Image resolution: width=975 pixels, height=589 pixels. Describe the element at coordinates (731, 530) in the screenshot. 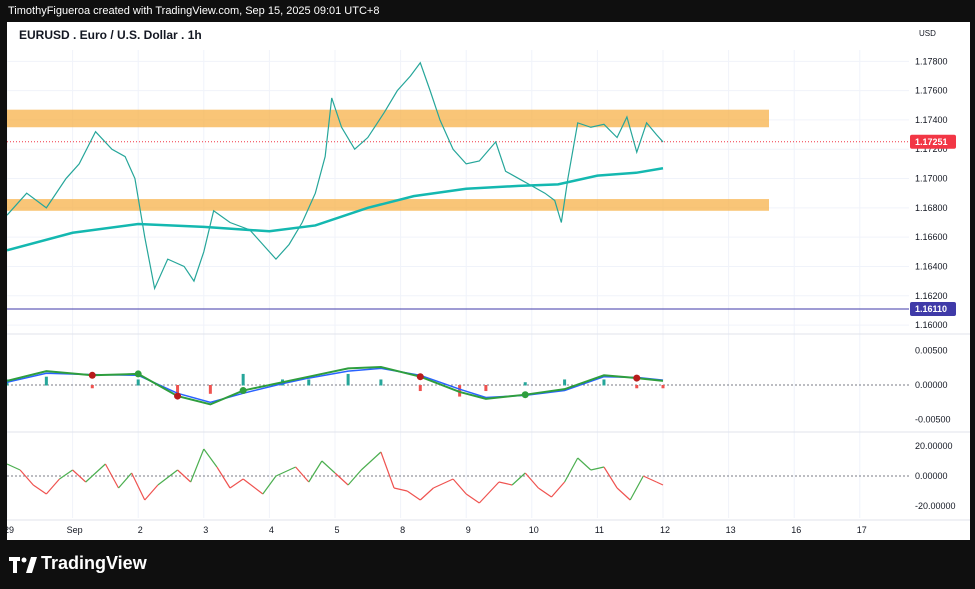

I see `time-tick-label: 13` at that location.